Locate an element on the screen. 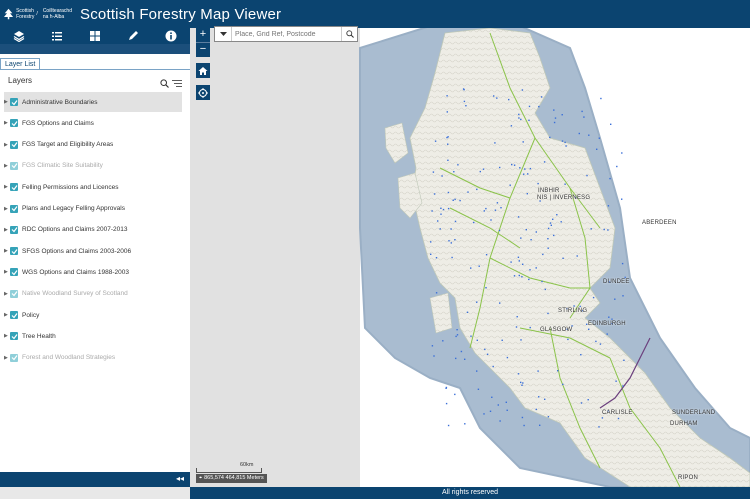  layer-item: ▶ FGS Options and Claims is located at coordinates (93, 123).